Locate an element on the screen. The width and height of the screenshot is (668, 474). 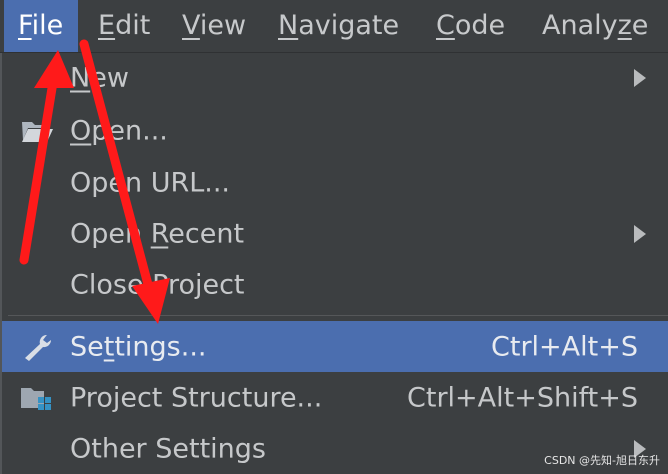
menu-item-close-project-label: Close Project is located at coordinates (157, 285).